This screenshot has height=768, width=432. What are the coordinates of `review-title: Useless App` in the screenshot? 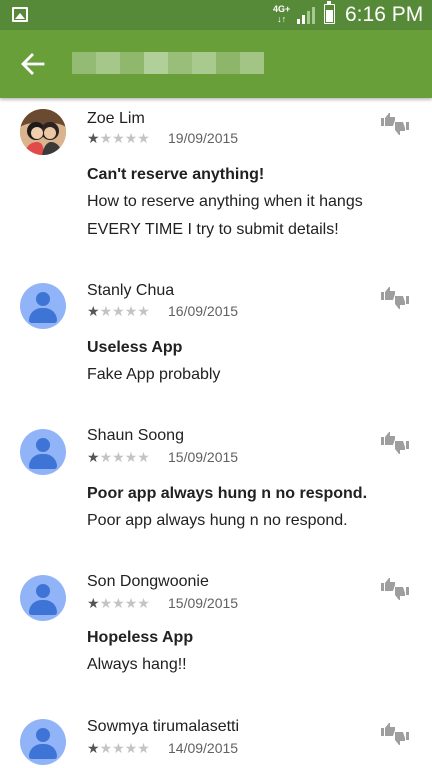 It's located at (135, 347).